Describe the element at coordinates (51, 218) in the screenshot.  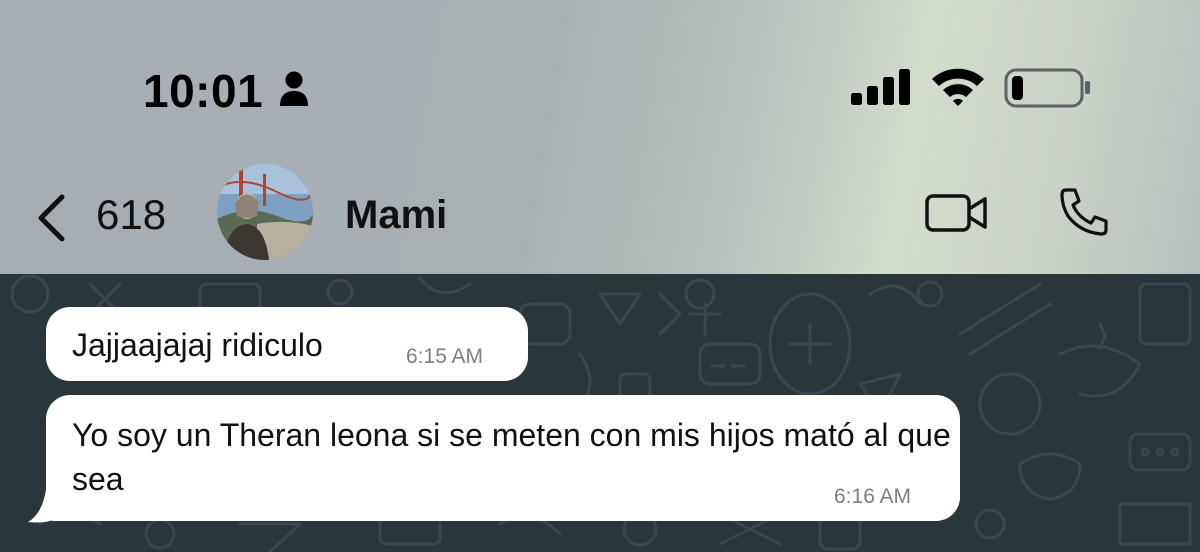
I see `back-chevron-icon` at that location.